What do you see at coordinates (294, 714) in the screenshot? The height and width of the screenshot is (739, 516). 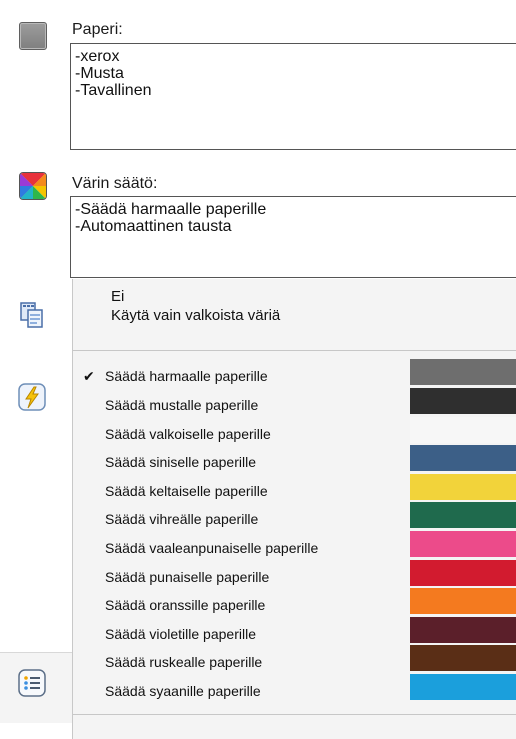 I see `dropdown-bottom-divider` at bounding box center [294, 714].